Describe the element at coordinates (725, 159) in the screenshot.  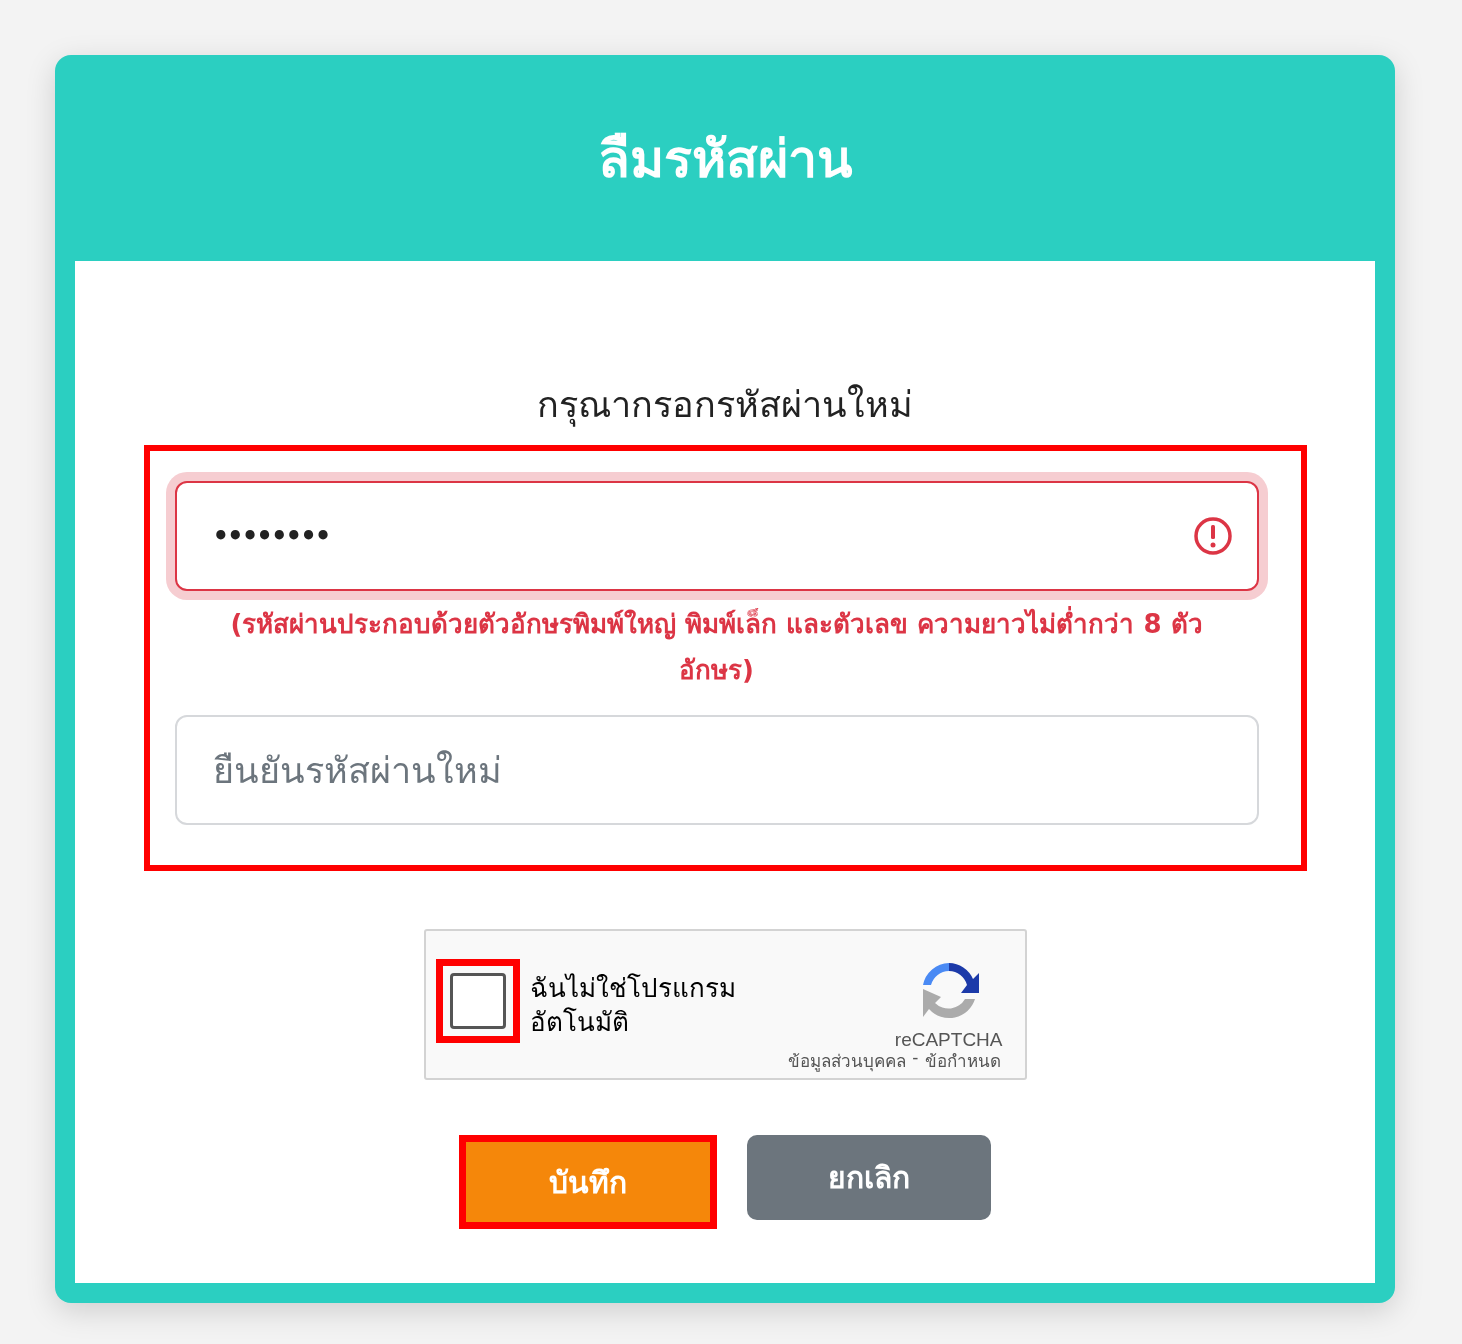
I see `dialog-title: ลืมรหัสผ่าน` at that location.